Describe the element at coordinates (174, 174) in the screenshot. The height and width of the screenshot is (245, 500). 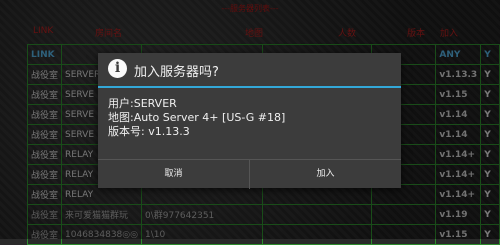
I see `cancel-button: 取消` at that location.